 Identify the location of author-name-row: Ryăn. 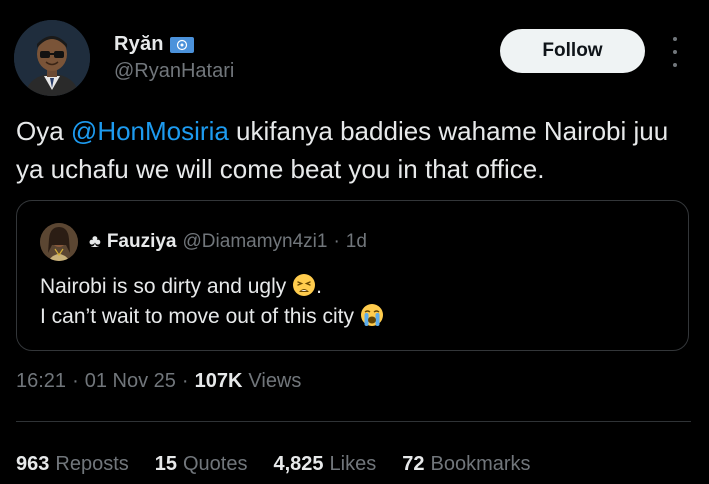
(154, 44).